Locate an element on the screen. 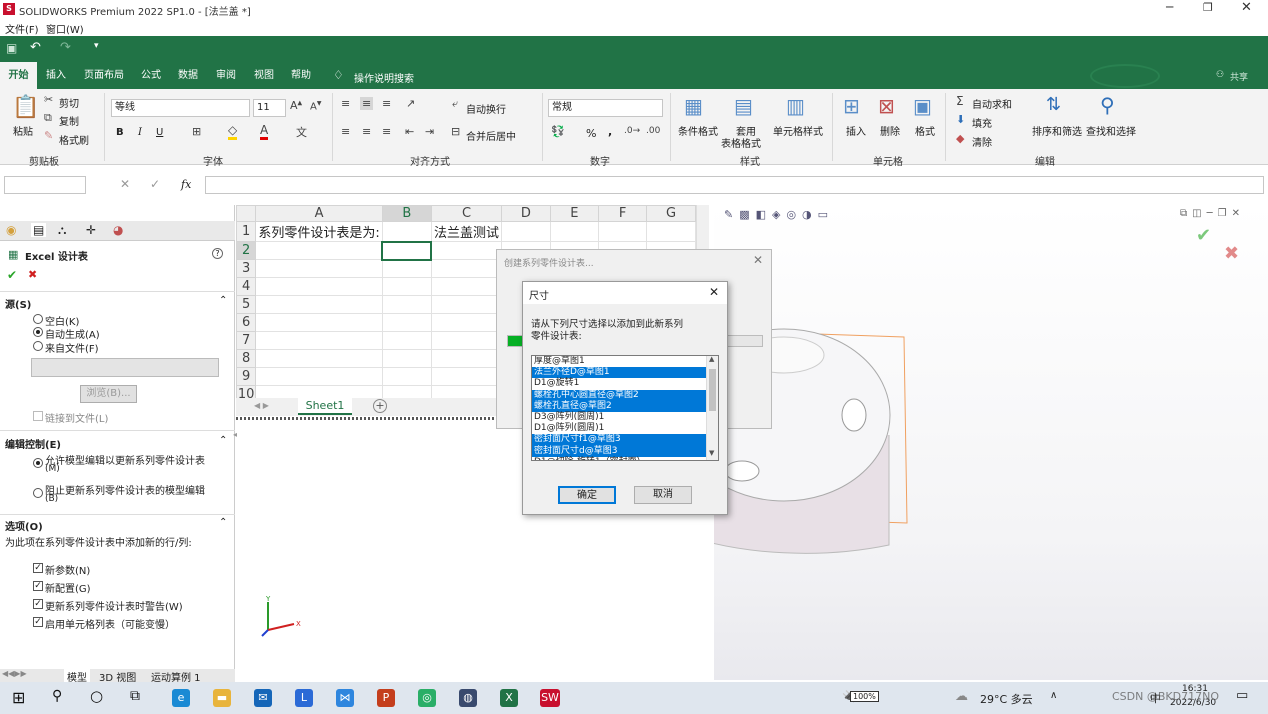 Image resolution: width=1268 pixels, height=714 pixels. close-icon: ✕ is located at coordinates (1246, 7).